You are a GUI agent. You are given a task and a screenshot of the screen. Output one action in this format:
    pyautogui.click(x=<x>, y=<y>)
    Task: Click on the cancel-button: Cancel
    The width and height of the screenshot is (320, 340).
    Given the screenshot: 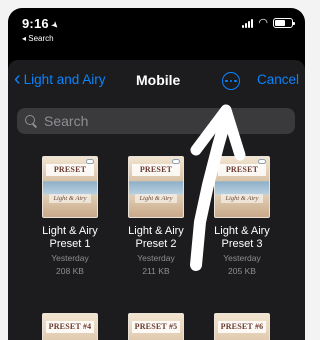 What is the action you would take?
    pyautogui.click(x=278, y=79)
    